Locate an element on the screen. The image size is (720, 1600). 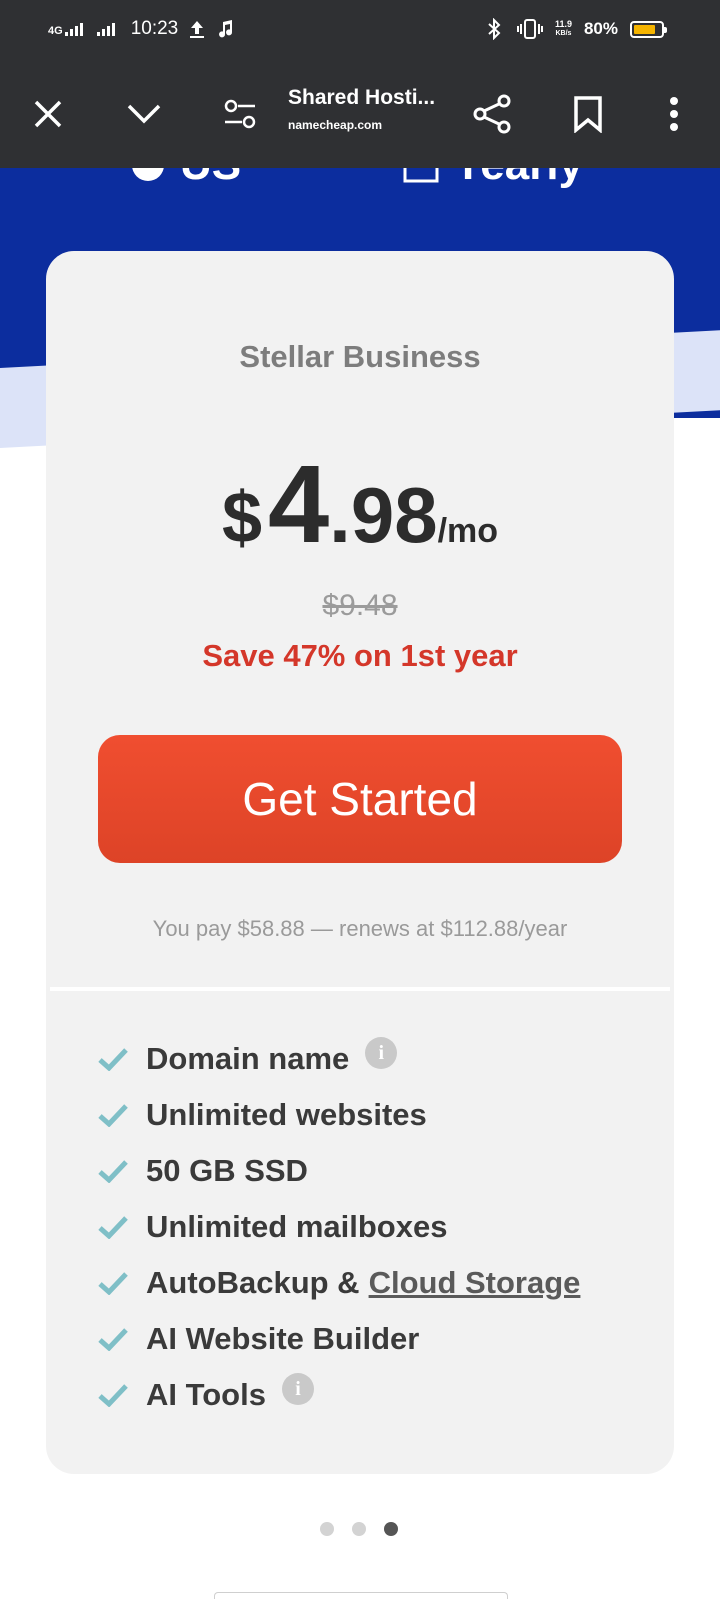
renewal-text: You pay $58.88 — renews at $112.88/year is located at coordinates (360, 928).